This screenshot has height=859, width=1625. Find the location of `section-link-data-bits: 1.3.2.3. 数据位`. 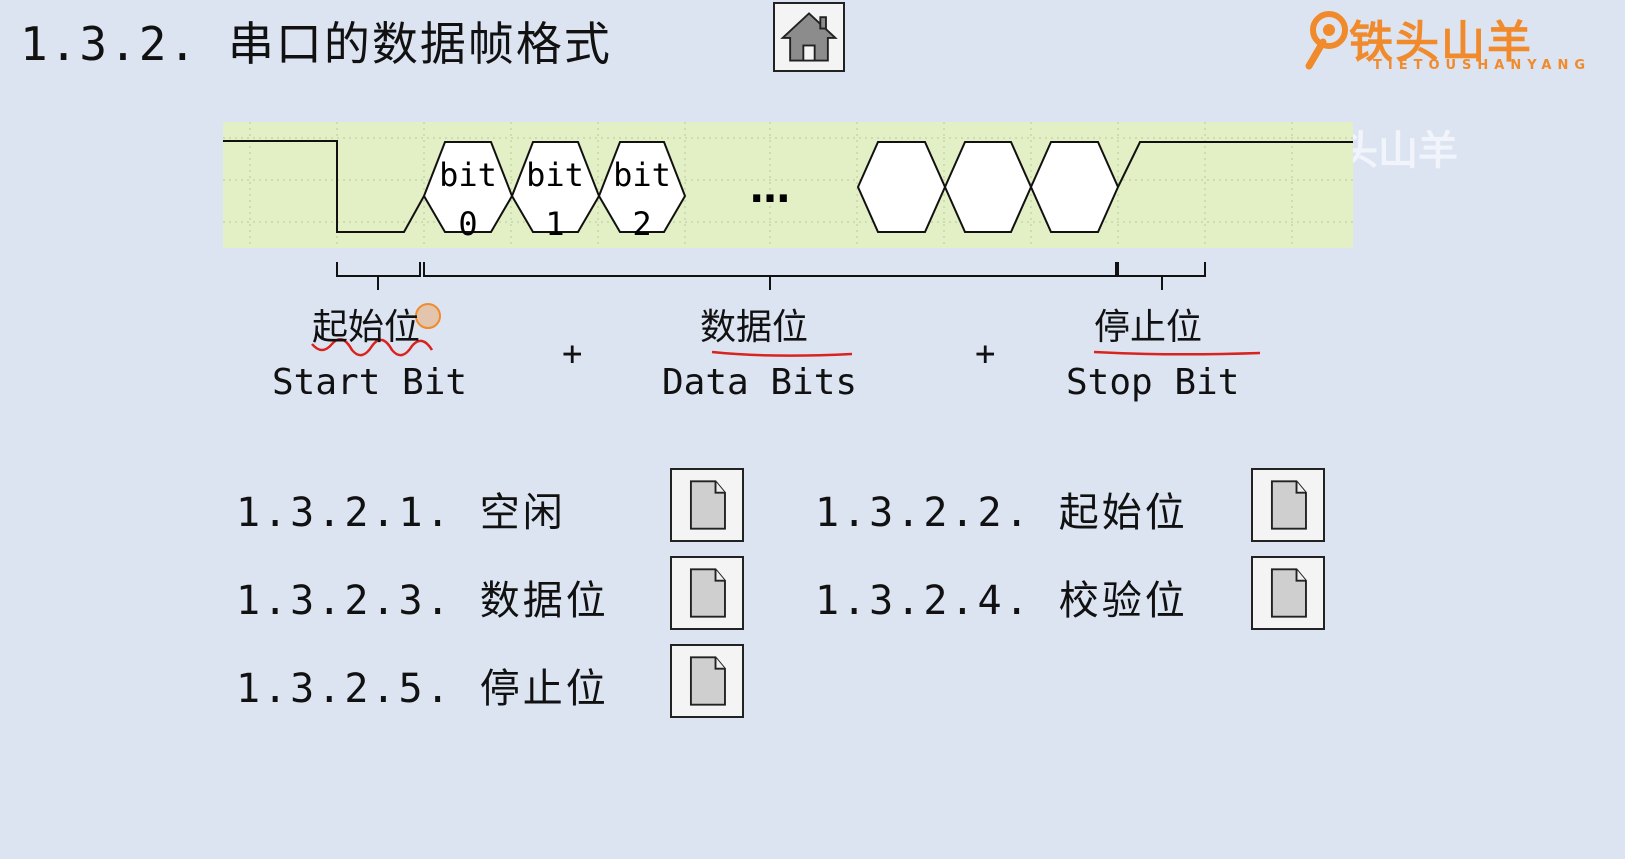

section-link-data-bits: 1.3.2.3. 数据位 is located at coordinates (422, 597).